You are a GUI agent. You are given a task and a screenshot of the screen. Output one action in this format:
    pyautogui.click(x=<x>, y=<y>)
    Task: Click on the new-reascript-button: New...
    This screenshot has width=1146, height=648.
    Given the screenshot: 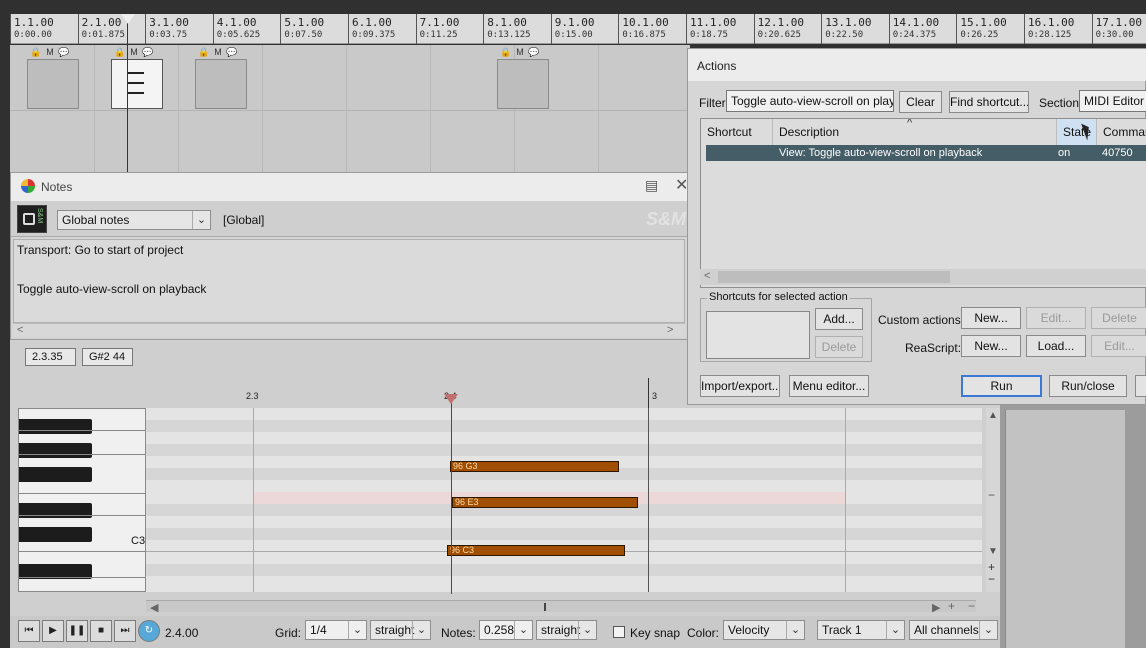 What is the action you would take?
    pyautogui.click(x=991, y=346)
    